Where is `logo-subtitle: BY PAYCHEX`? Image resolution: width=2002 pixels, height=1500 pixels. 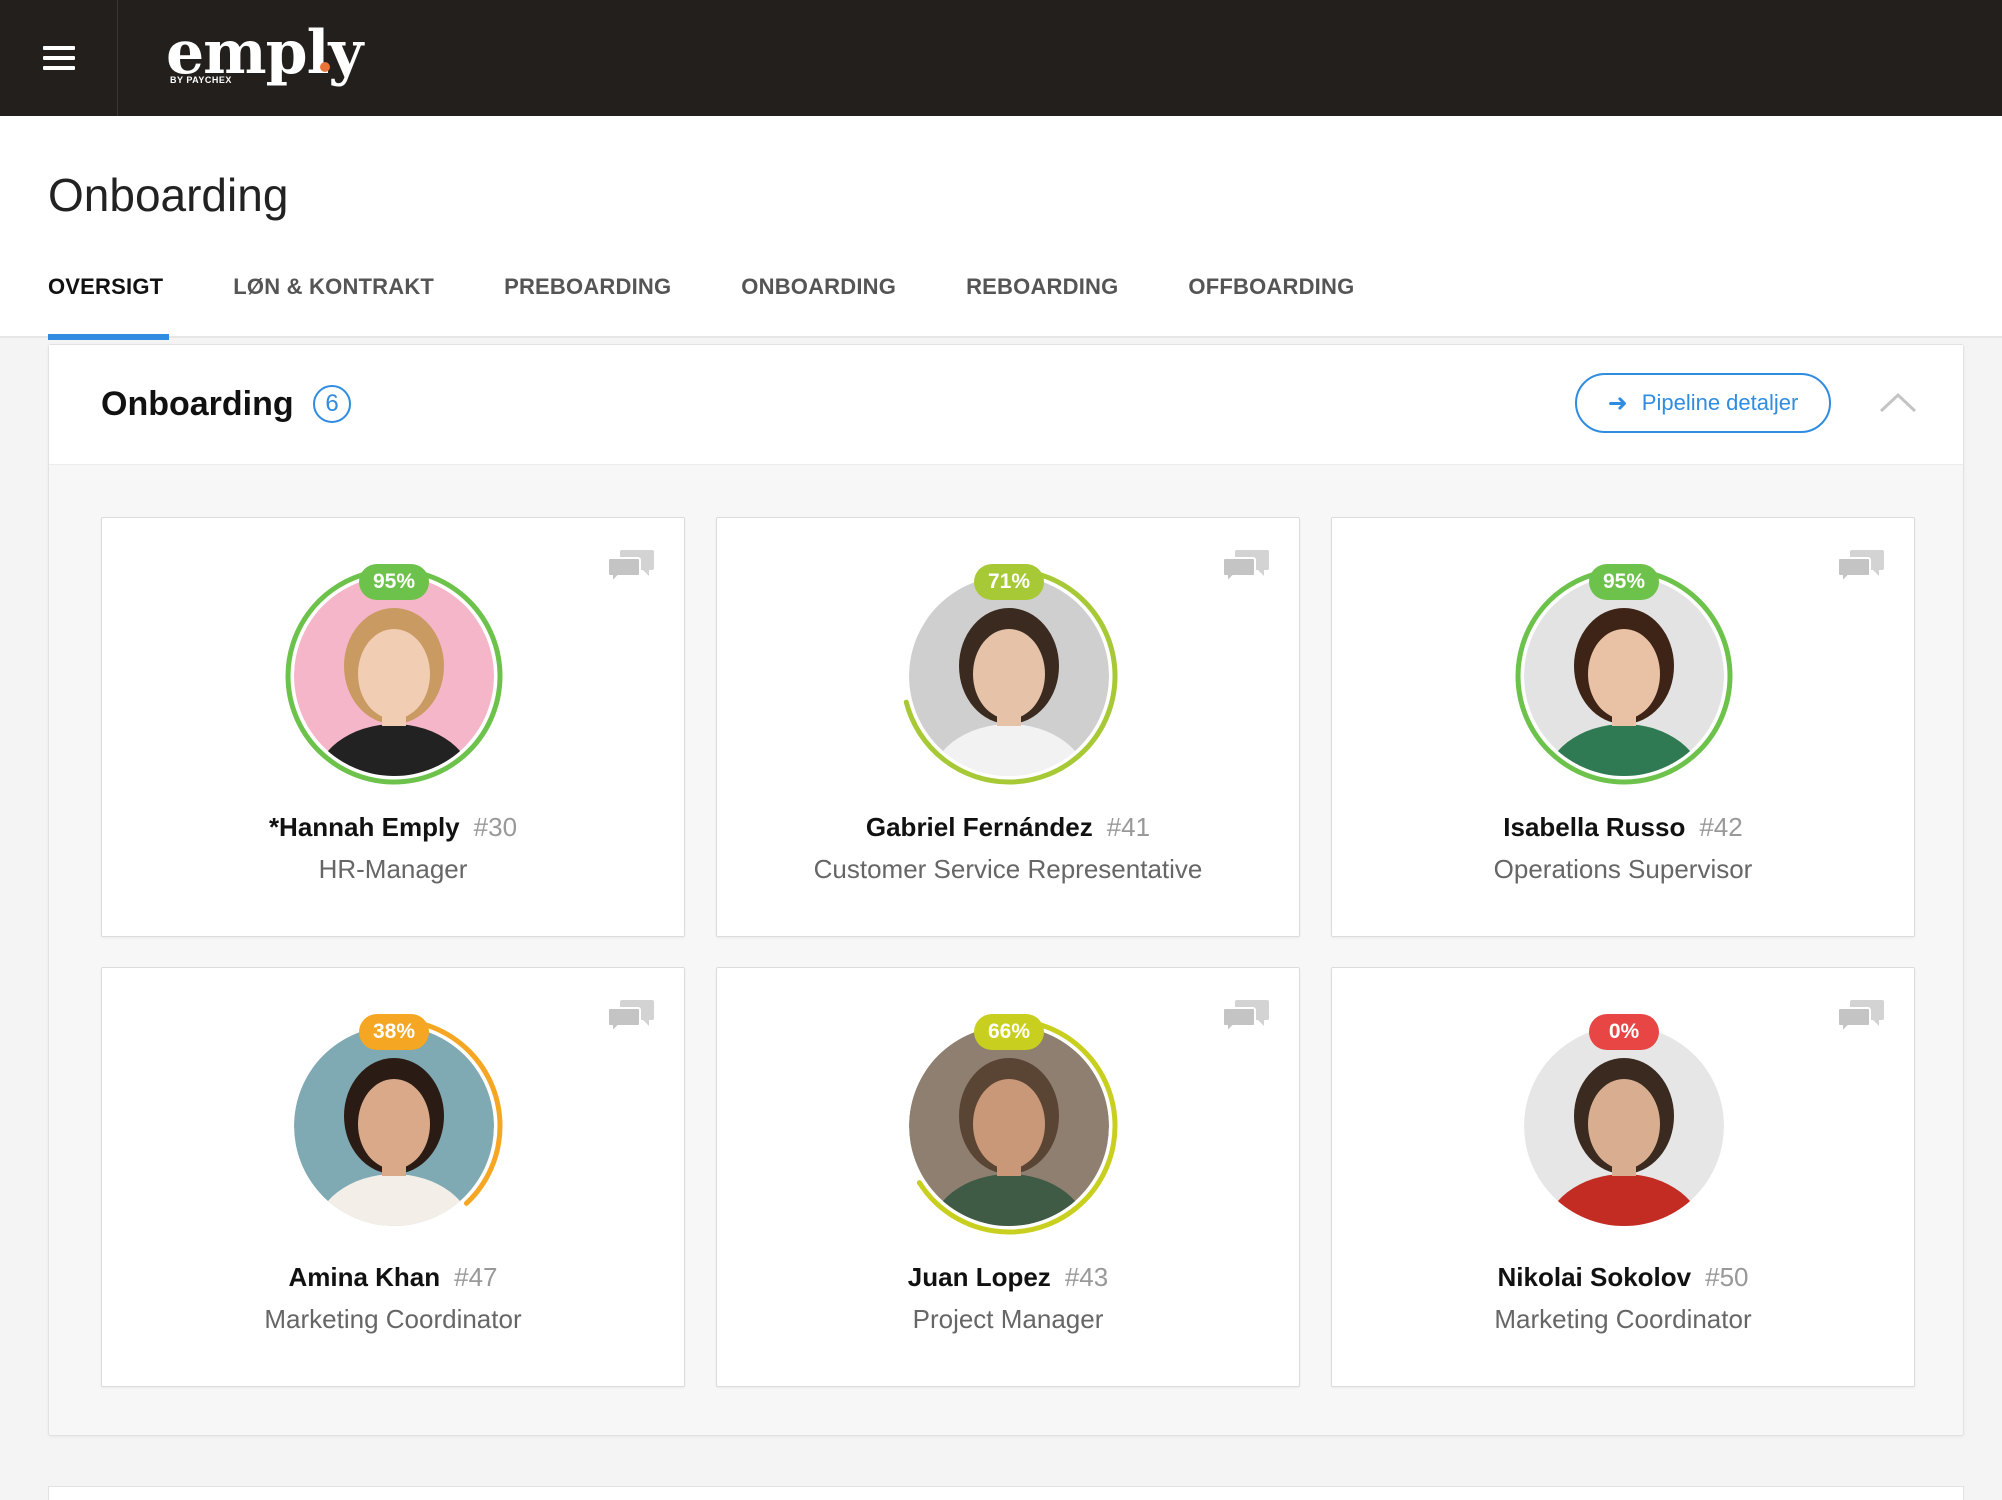
logo-subtitle: BY PAYCHEX is located at coordinates (201, 80).